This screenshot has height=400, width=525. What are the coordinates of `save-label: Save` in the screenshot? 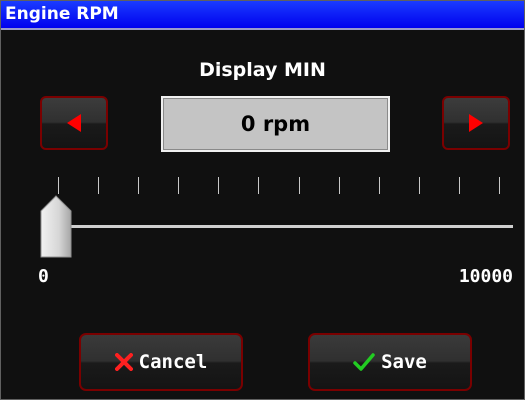 It's located at (404, 362).